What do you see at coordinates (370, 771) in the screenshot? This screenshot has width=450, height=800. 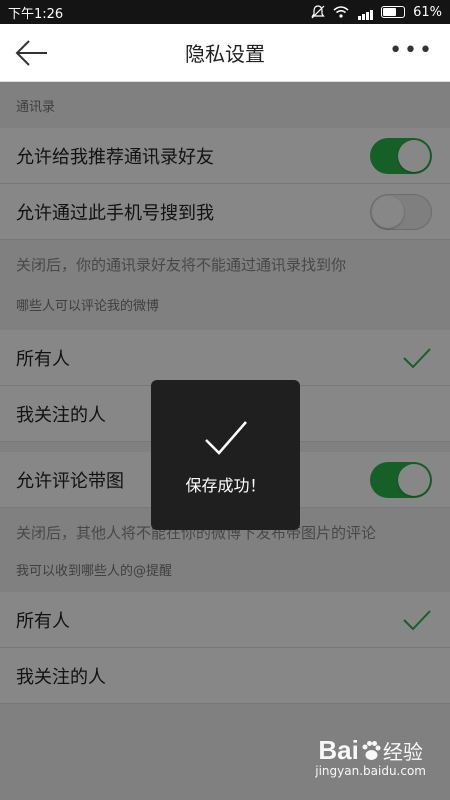 I see `watermark-url: jingyan.baidu.com` at bounding box center [370, 771].